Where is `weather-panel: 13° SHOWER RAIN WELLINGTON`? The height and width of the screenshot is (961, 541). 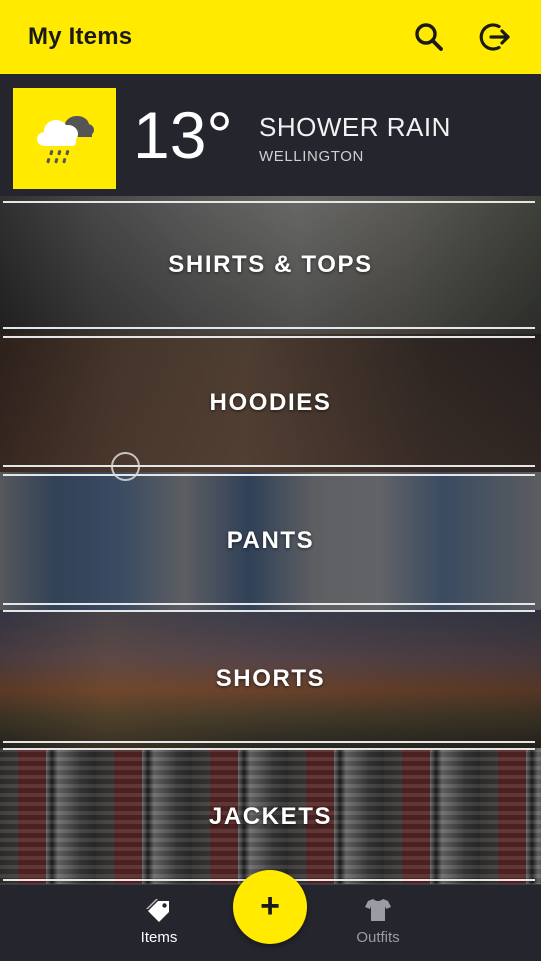 weather-panel: 13° SHOWER RAIN WELLINGTON is located at coordinates (270, 135).